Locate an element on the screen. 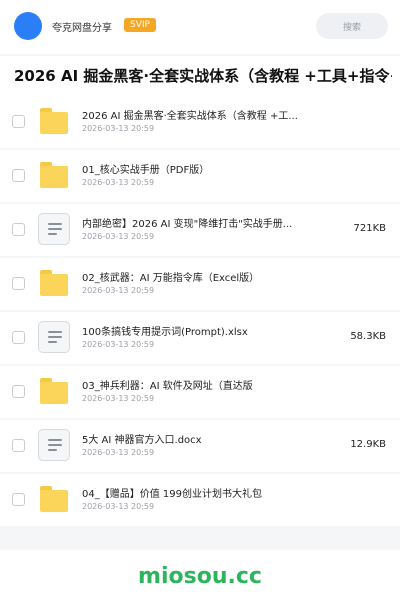 This screenshot has width=400, height=600. file-row: 5大 AI 神器官方入口.docx 2026-03-13 20:59 12.9KB is located at coordinates (200, 446).